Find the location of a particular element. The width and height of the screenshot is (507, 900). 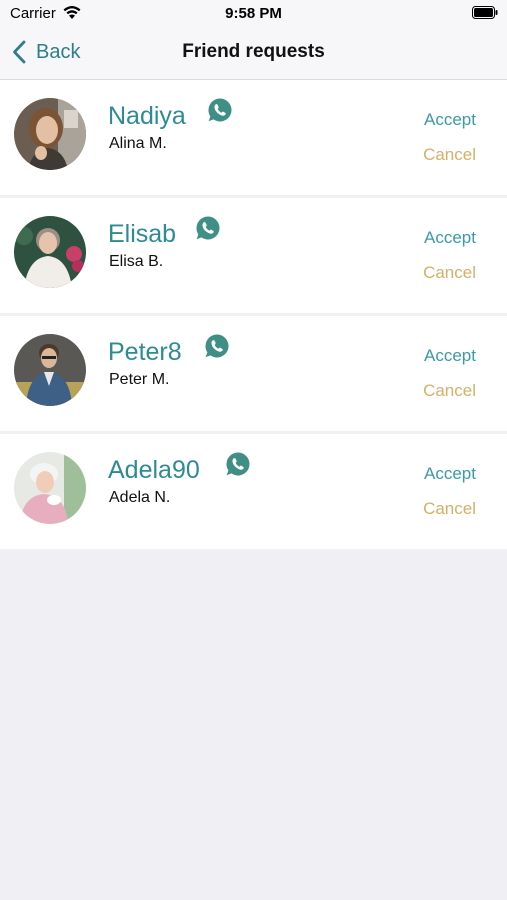

friend-request-row: Adela90 Adela N. Accept Cancel is located at coordinates (253, 491).